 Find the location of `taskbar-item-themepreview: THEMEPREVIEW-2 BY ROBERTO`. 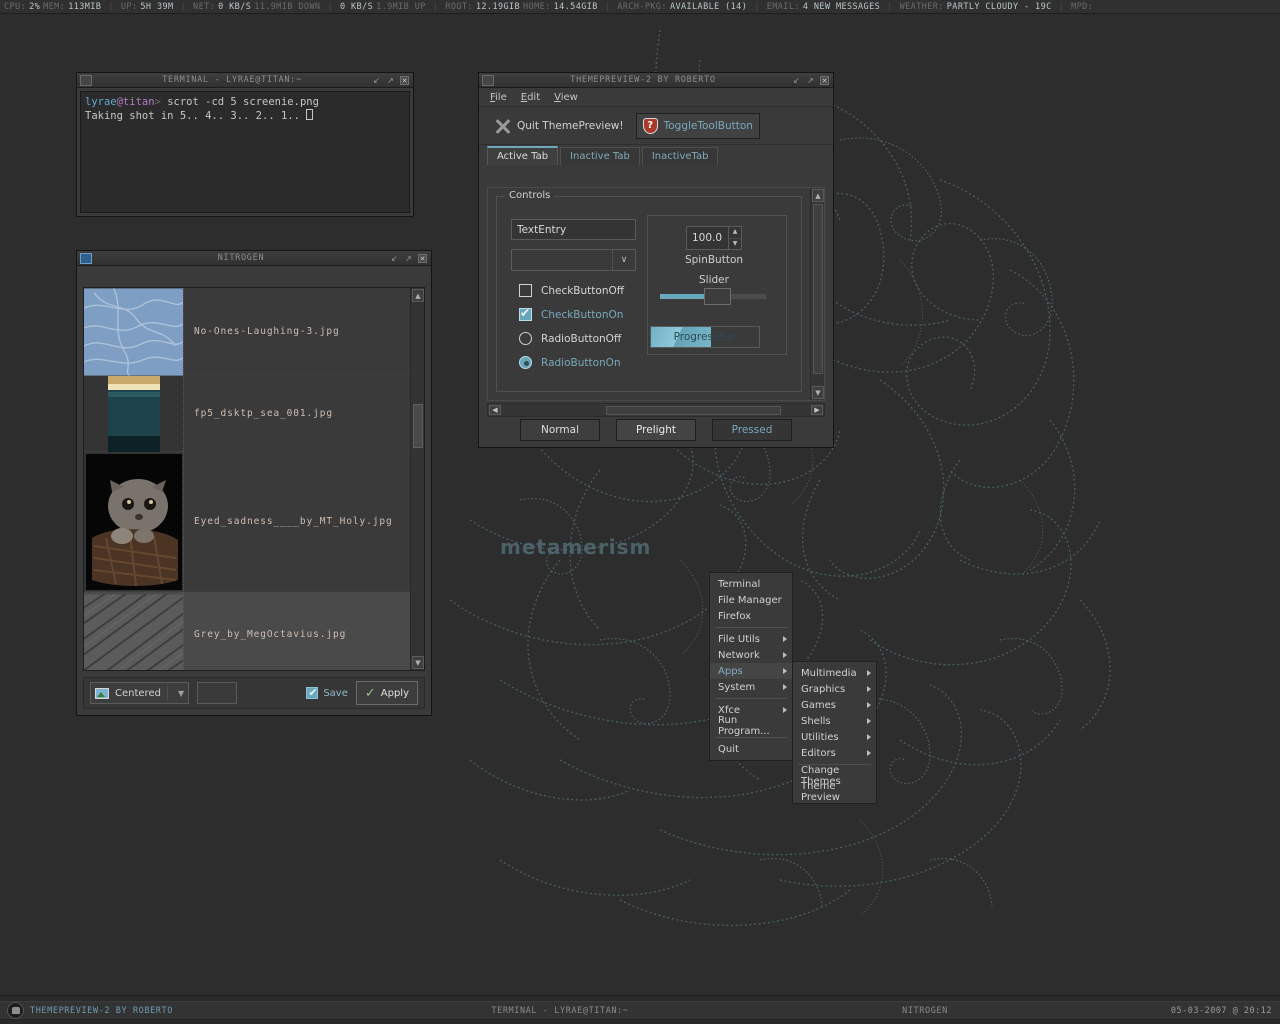

taskbar-item-themepreview: THEMEPREVIEW-2 BY ROBERTO is located at coordinates (195, 1011).